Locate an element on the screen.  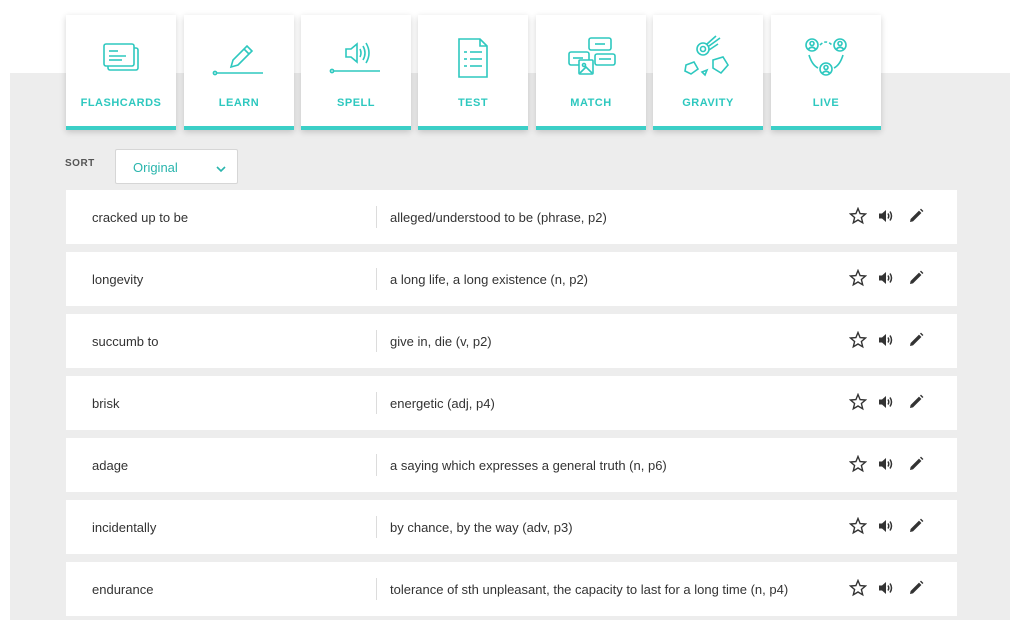
mode-label: LEARN is located at coordinates (239, 103).